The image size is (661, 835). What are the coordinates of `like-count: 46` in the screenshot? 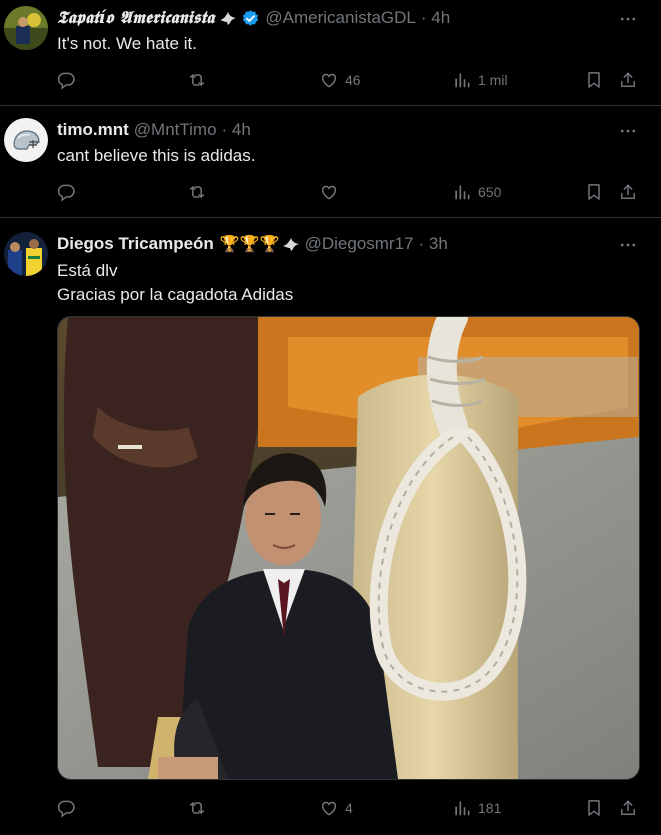 It's located at (353, 80).